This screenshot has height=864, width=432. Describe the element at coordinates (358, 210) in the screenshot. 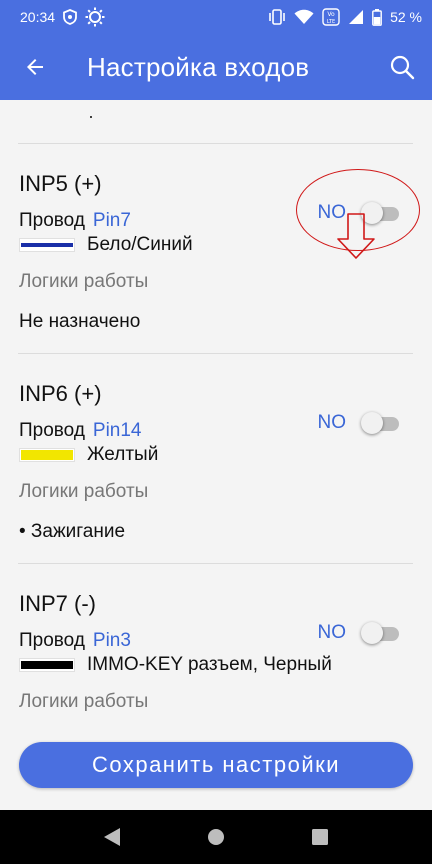

I see `annotation-ellipse` at that location.